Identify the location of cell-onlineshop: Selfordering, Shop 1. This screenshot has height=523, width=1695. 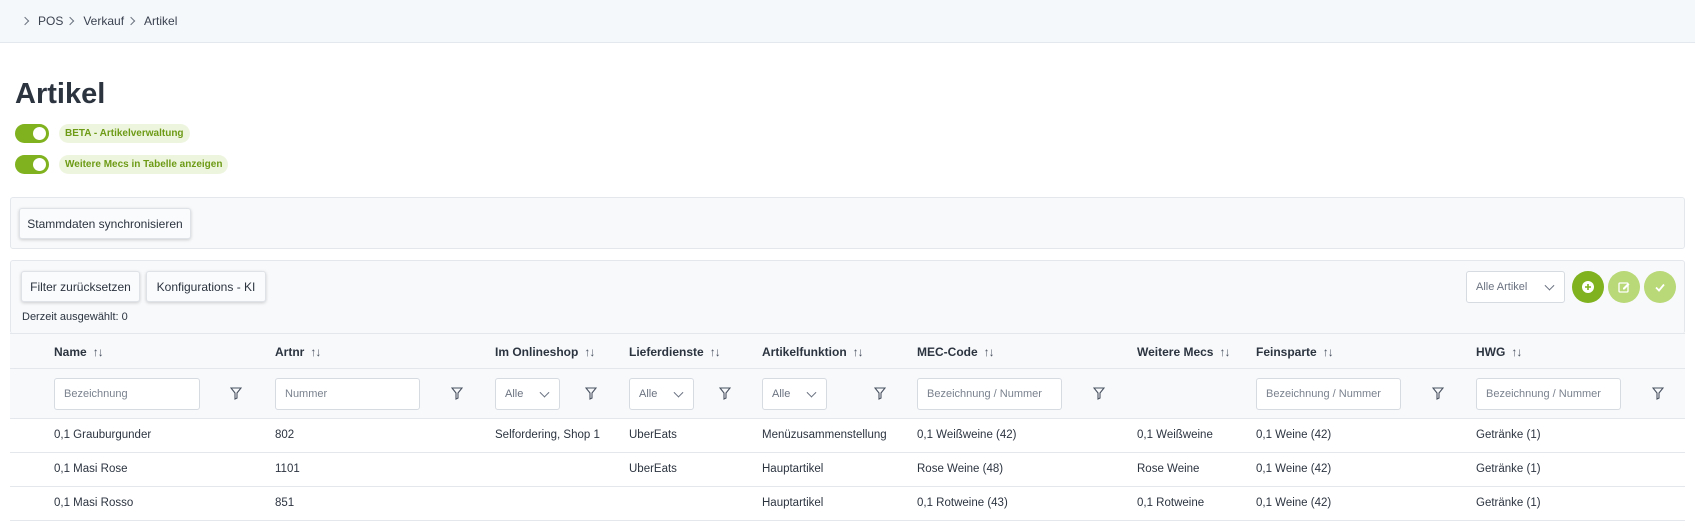
(547, 435).